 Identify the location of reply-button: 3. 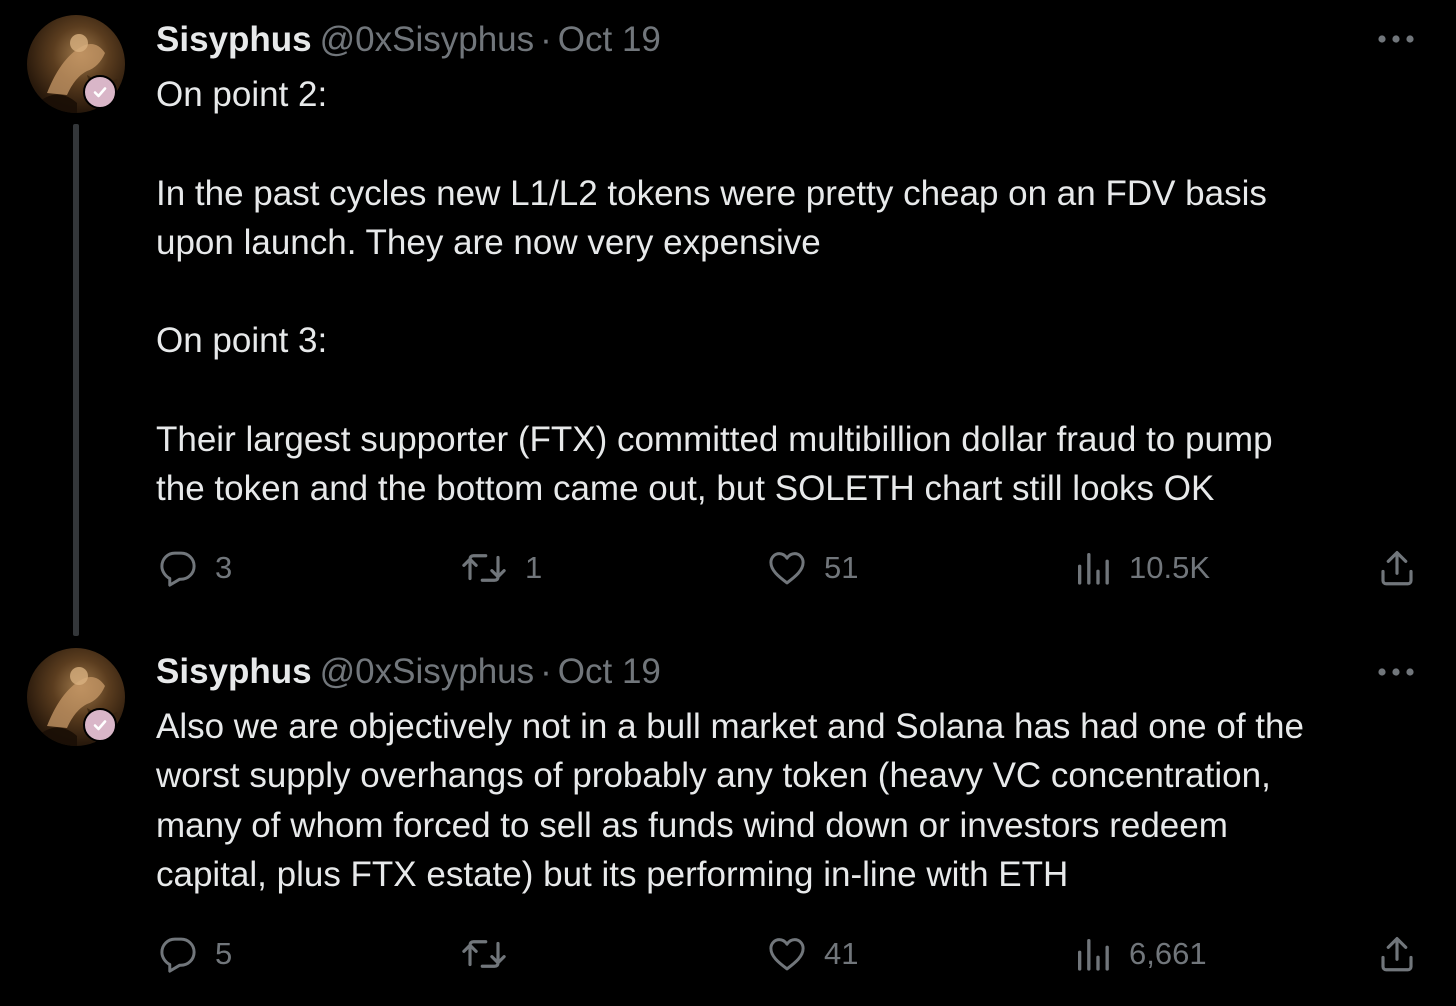
(194, 568).